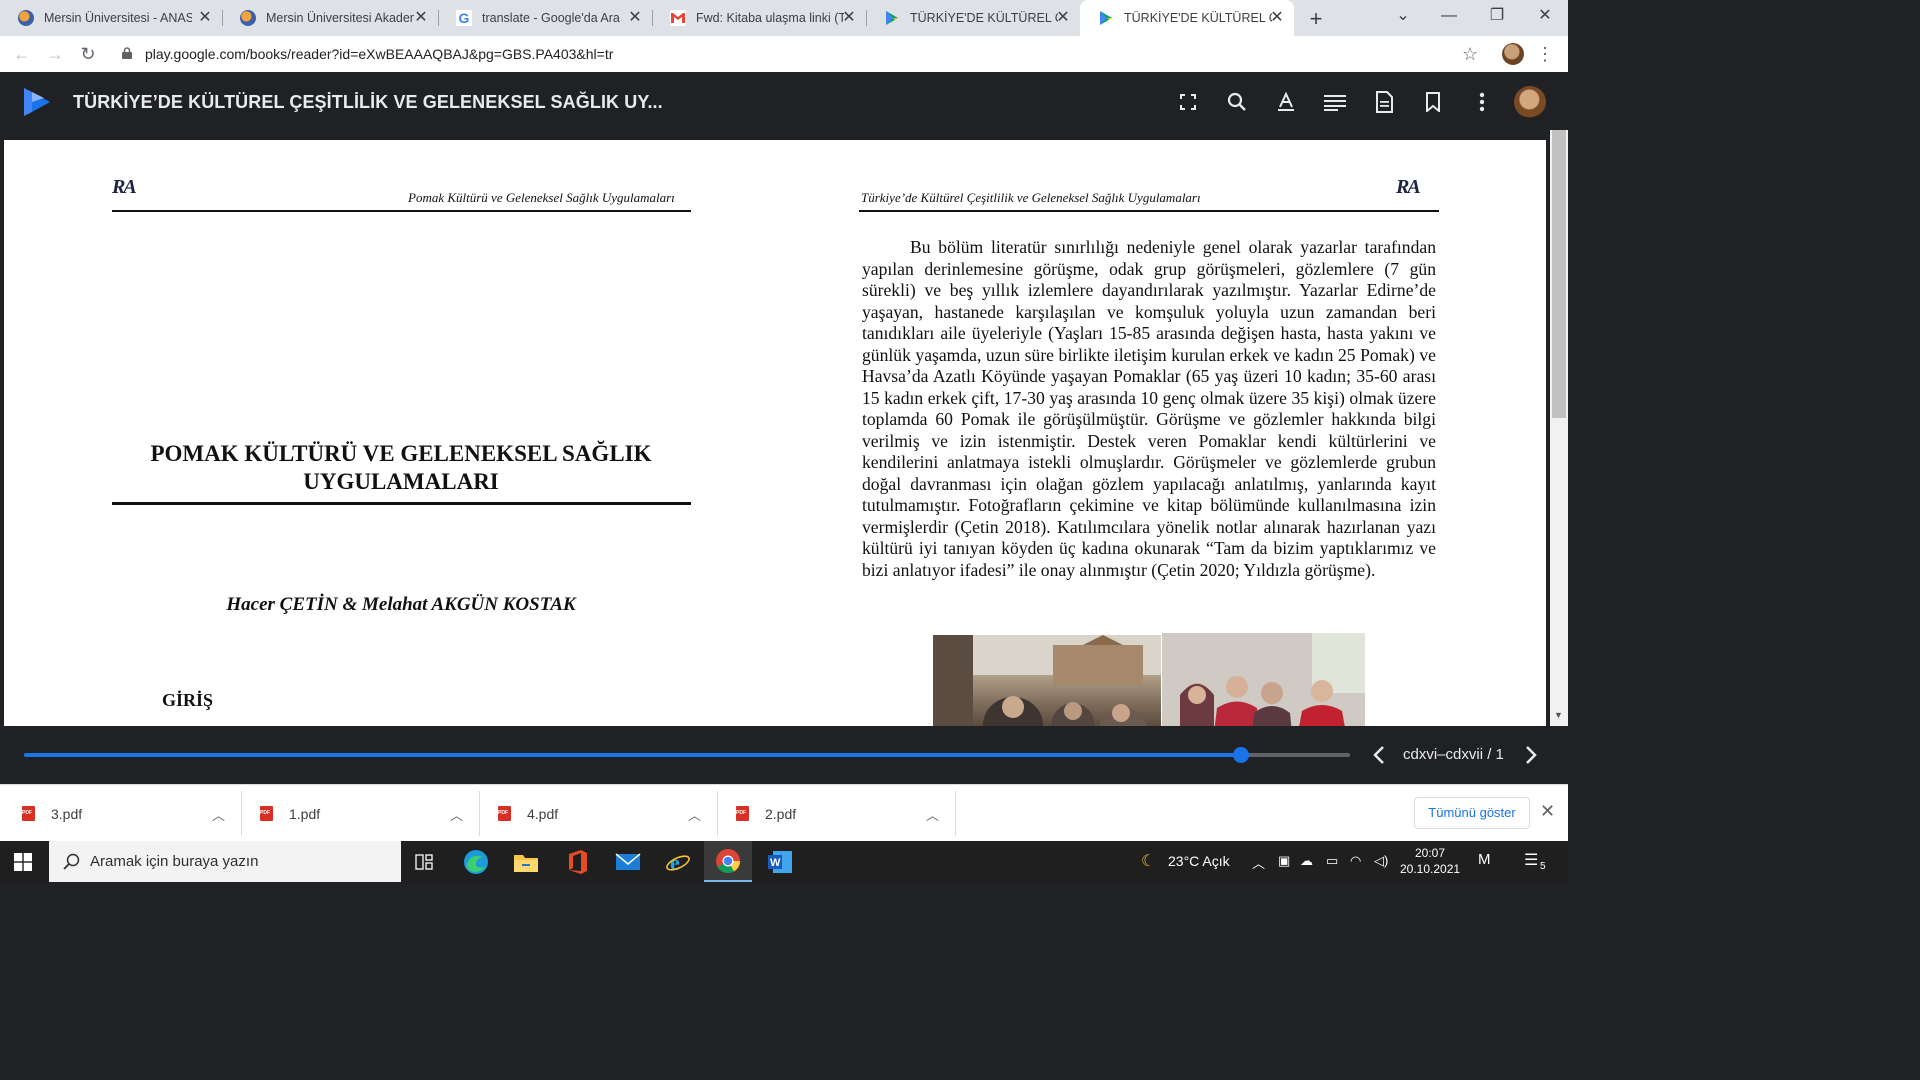 This screenshot has width=1920, height=1080. What do you see at coordinates (1531, 860) in the screenshot?
I see `action-center-icon: ☰` at bounding box center [1531, 860].